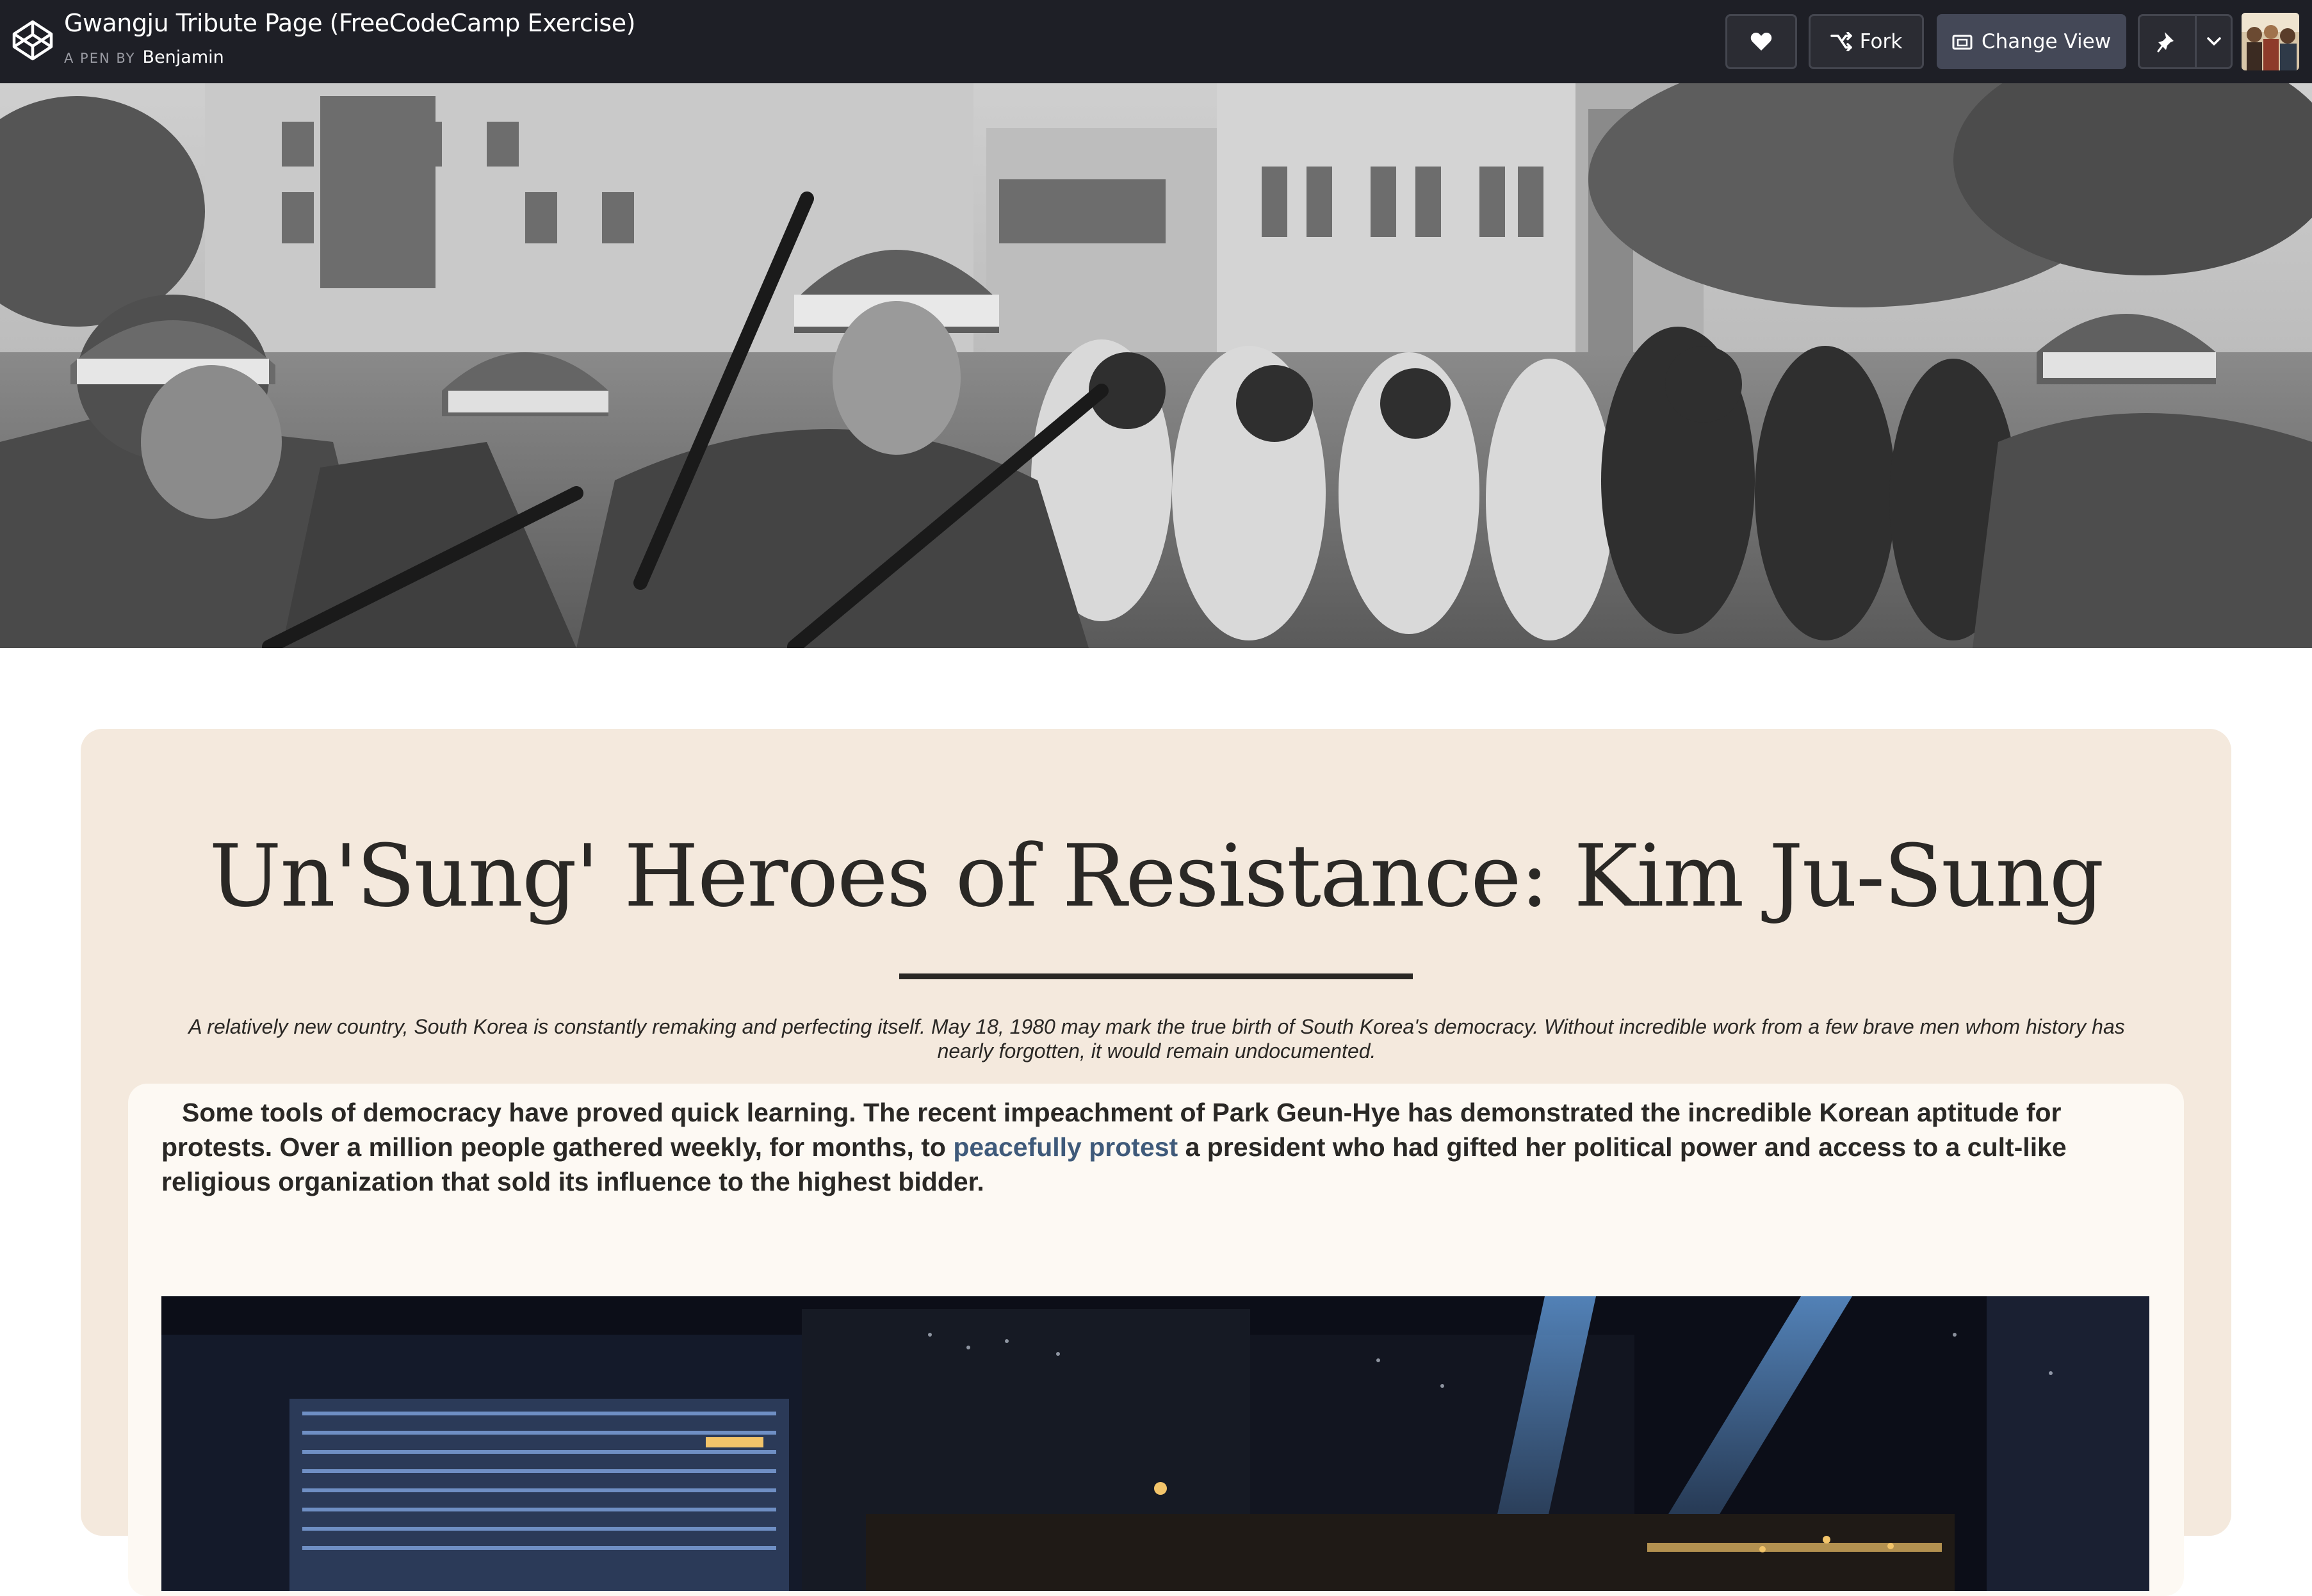 This screenshot has width=2312, height=1596. I want to click on fork-icon, so click(1841, 41).